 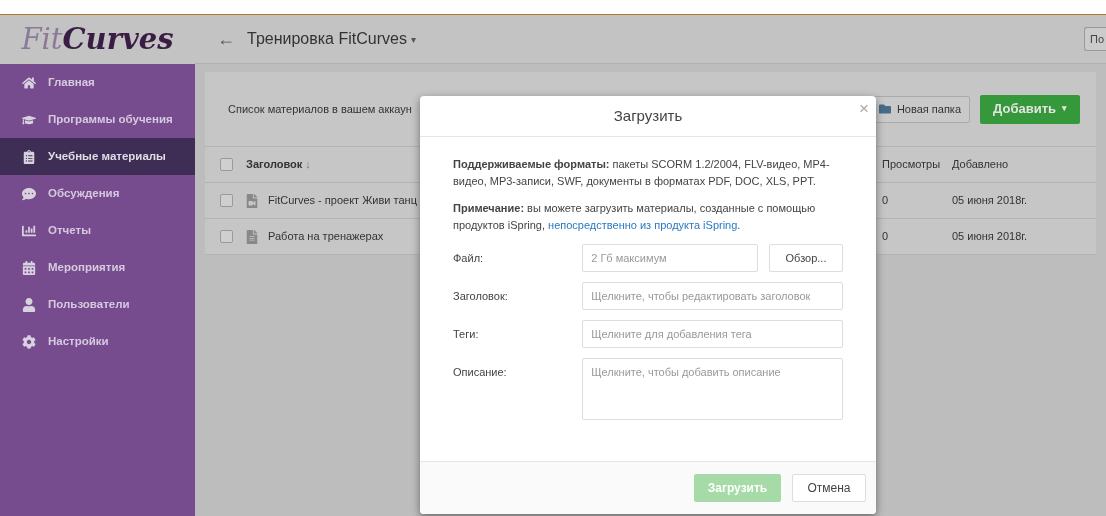 What do you see at coordinates (29, 193) in the screenshot?
I see `chat-icon` at bounding box center [29, 193].